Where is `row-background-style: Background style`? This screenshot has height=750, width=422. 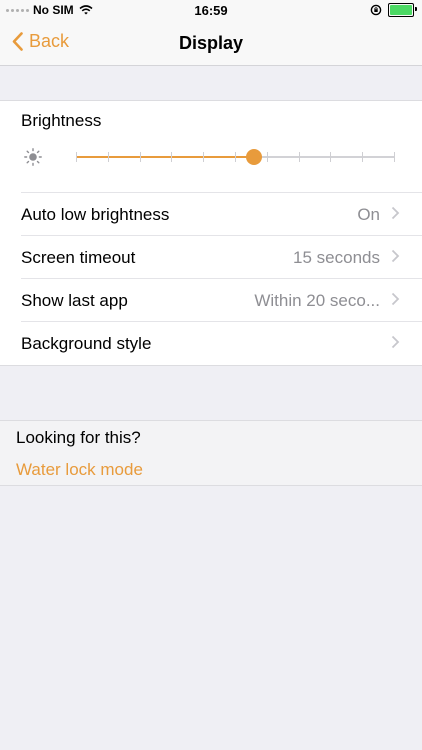
row-background-style: Background style is located at coordinates (221, 342).